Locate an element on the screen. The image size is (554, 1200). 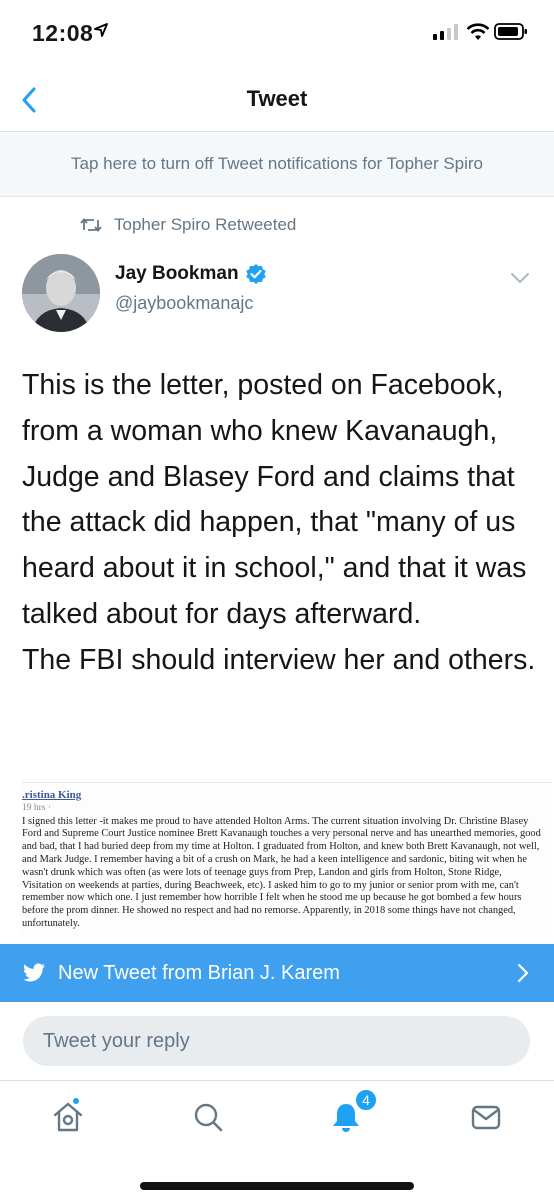
verified-badge-icon is located at coordinates (256, 274).